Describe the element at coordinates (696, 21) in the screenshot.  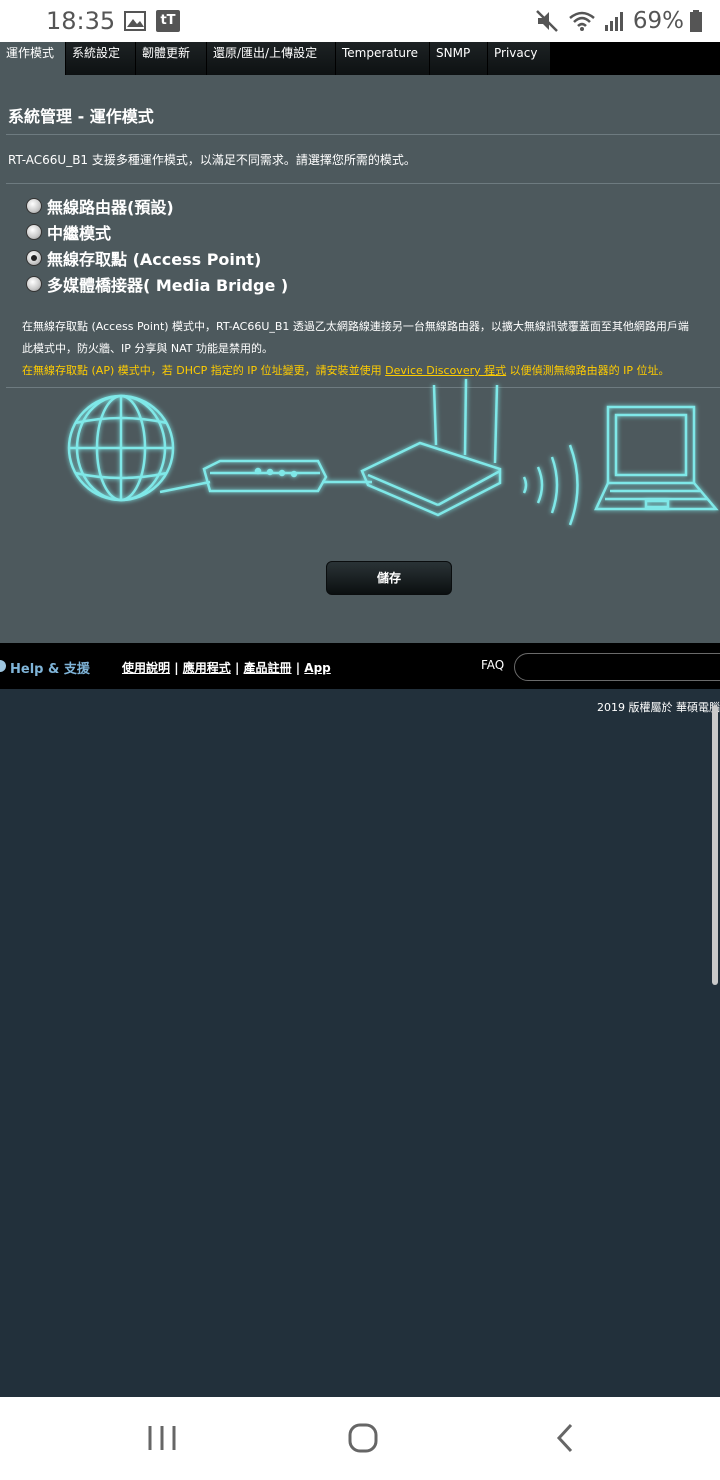
I see `battery-icon` at that location.